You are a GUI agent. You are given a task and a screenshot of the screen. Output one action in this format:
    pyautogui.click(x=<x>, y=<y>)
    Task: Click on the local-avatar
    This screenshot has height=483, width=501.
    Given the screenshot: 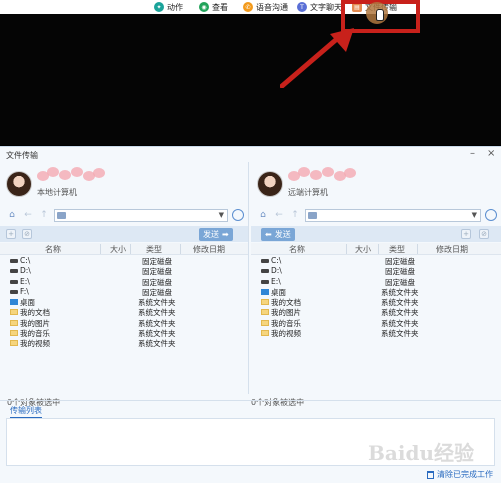 What is the action you would take?
    pyautogui.click(x=19, y=184)
    